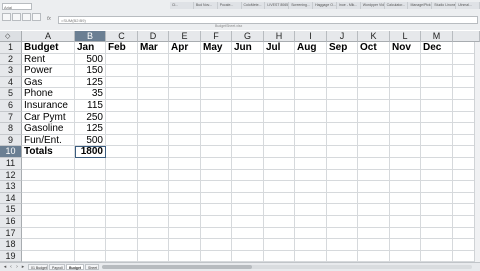 Image resolution: width=480 pixels, height=271 pixels. I want to click on cell-month-header: Nov, so click(405, 48).